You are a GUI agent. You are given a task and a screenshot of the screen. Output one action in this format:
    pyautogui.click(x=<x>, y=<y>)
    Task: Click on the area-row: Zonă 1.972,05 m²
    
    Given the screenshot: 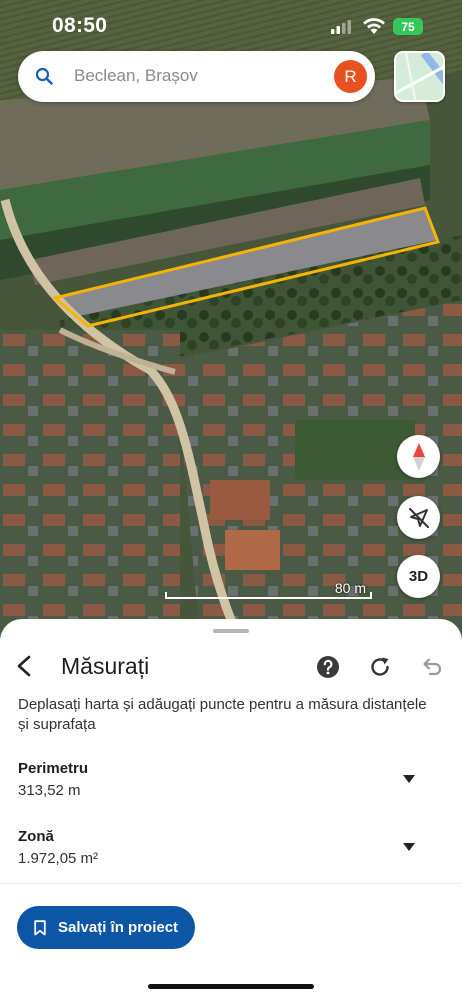 What is the action you would take?
    pyautogui.click(x=231, y=853)
    